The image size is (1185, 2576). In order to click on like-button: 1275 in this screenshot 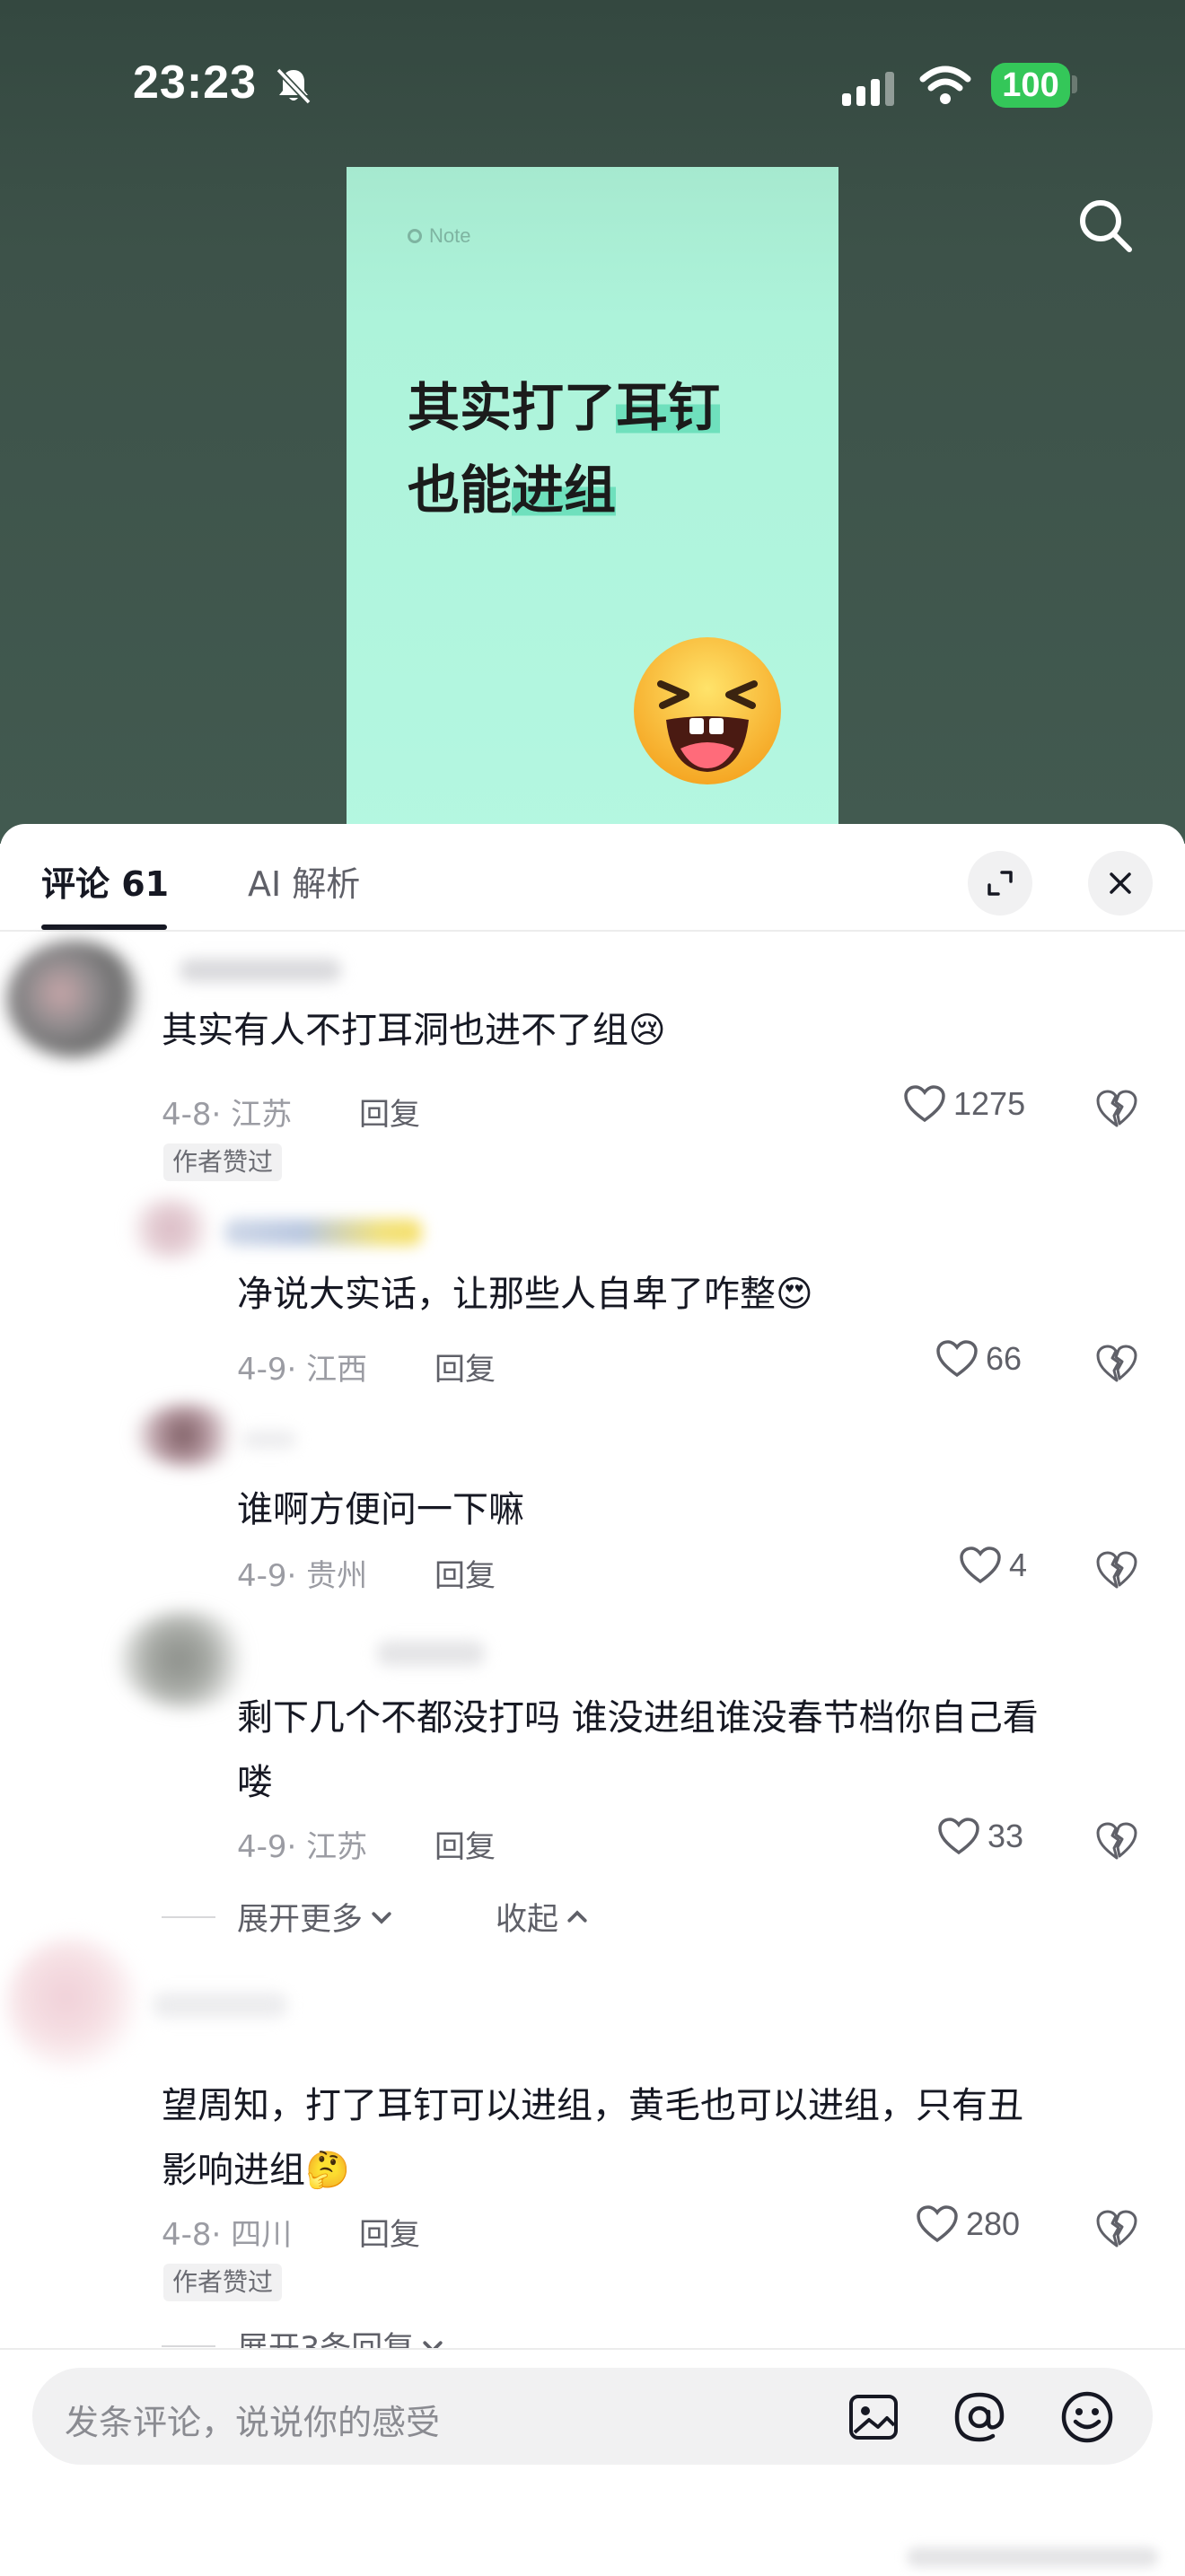, I will do `click(964, 1104)`.